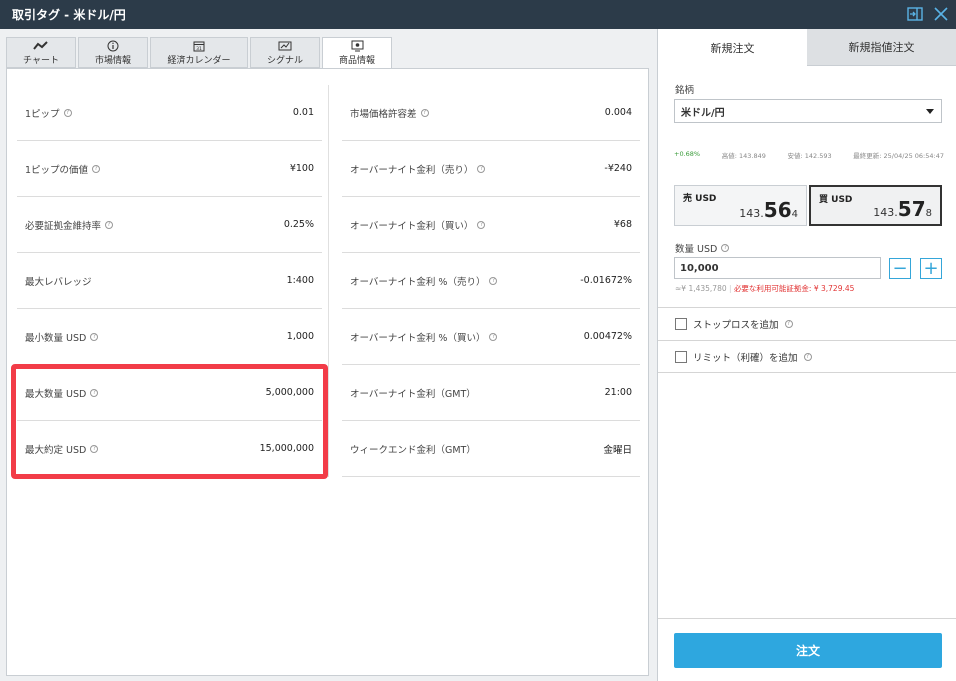 The height and width of the screenshot is (681, 956). Describe the element at coordinates (491, 393) in the screenshot. I see `info-row: オーバーナイト金利（GMT） 21:00` at that location.